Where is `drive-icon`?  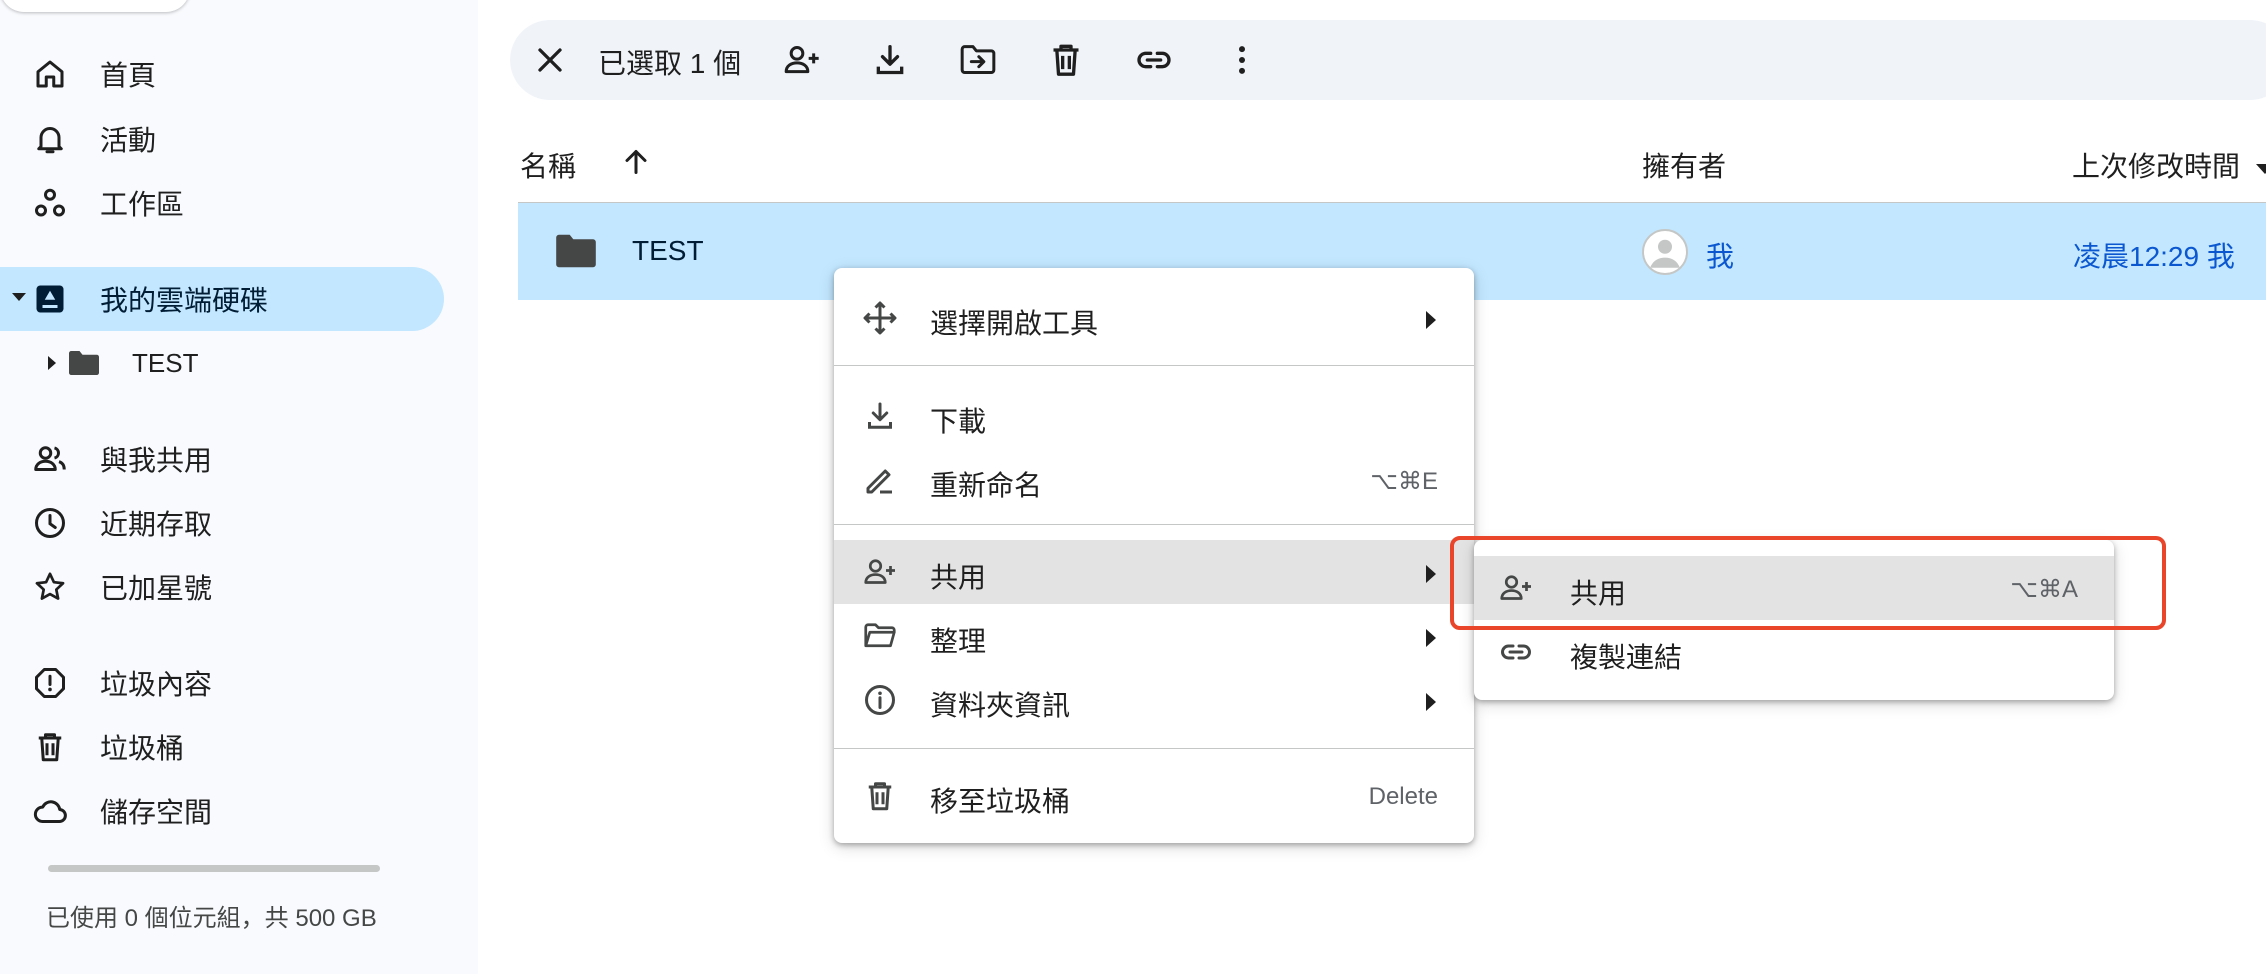
drive-icon is located at coordinates (50, 299).